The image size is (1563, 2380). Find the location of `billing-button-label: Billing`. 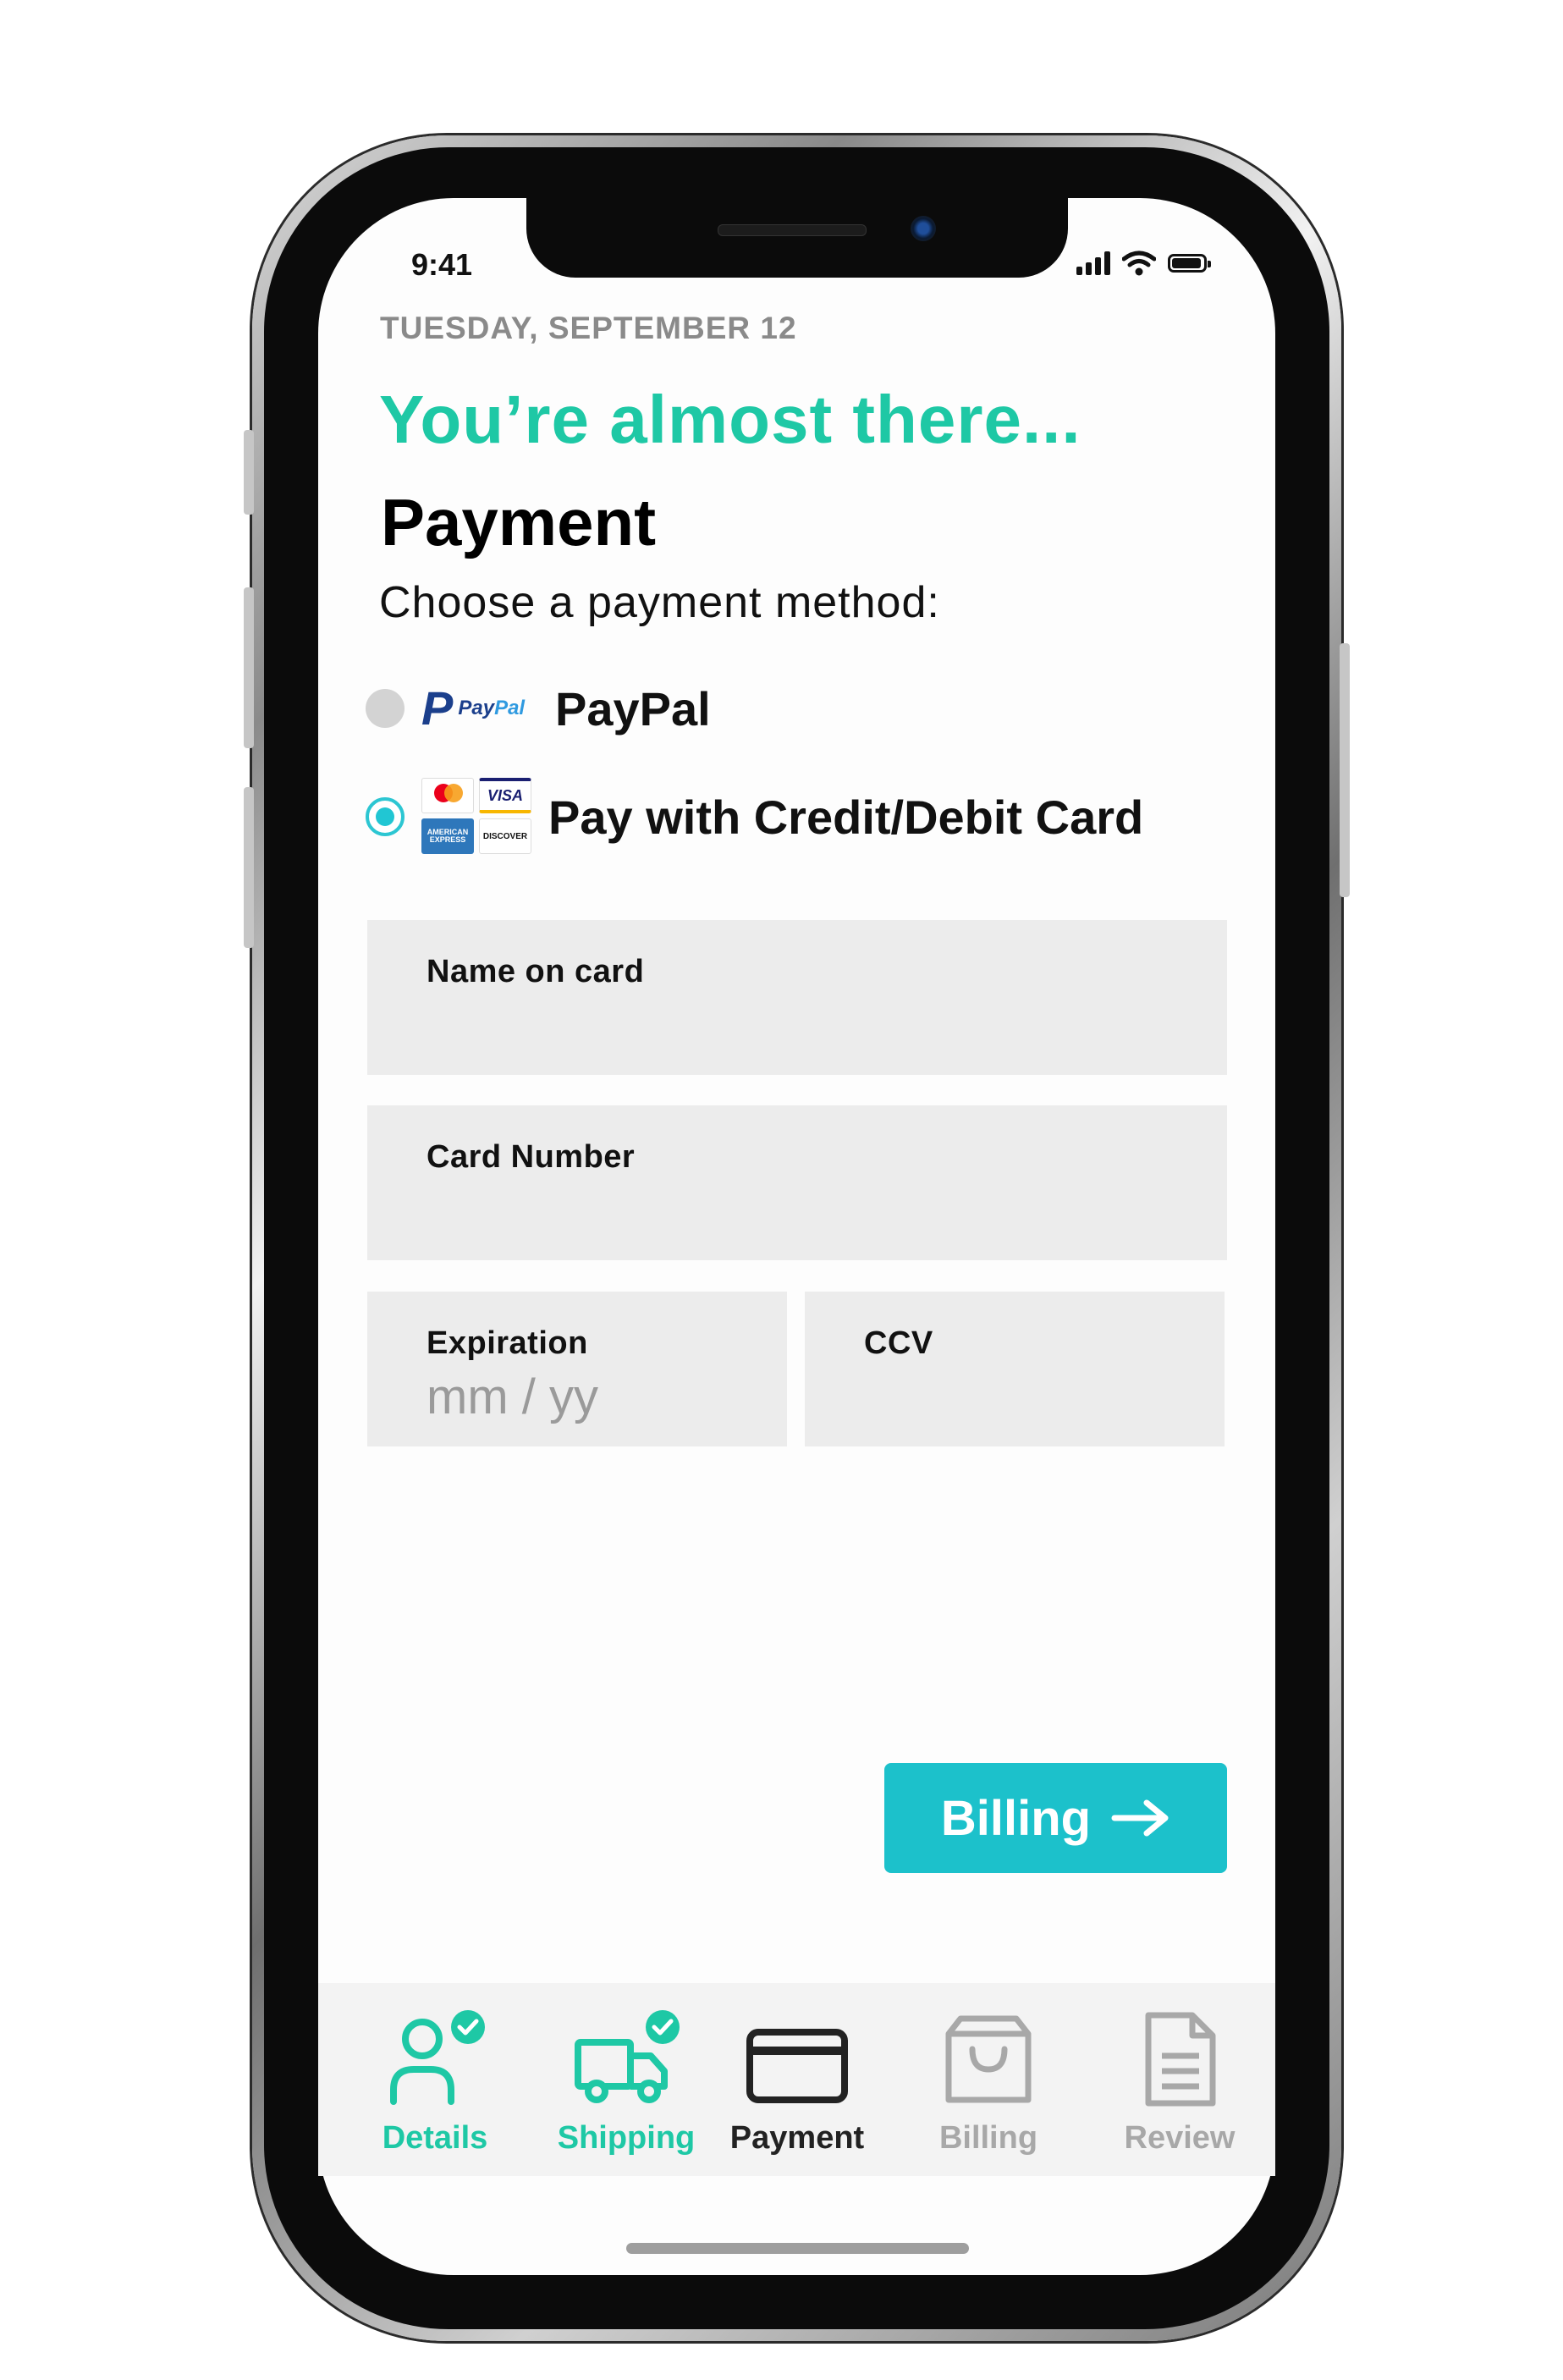

billing-button-label: Billing is located at coordinates (1016, 1818).